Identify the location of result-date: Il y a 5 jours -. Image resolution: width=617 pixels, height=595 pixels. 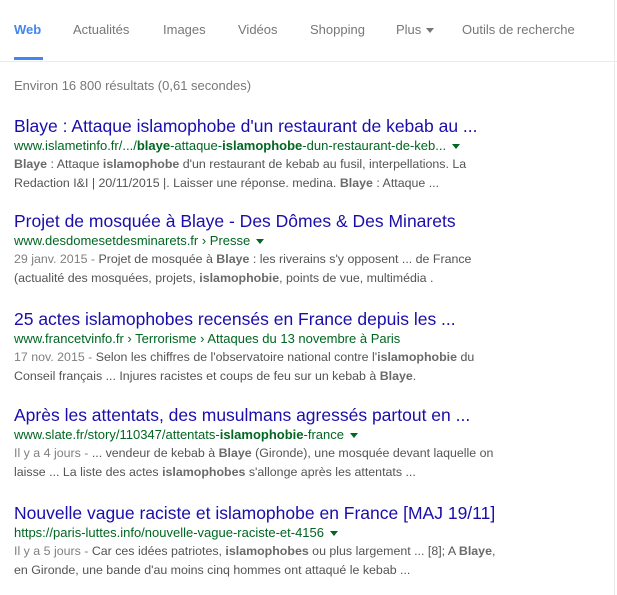
(53, 551).